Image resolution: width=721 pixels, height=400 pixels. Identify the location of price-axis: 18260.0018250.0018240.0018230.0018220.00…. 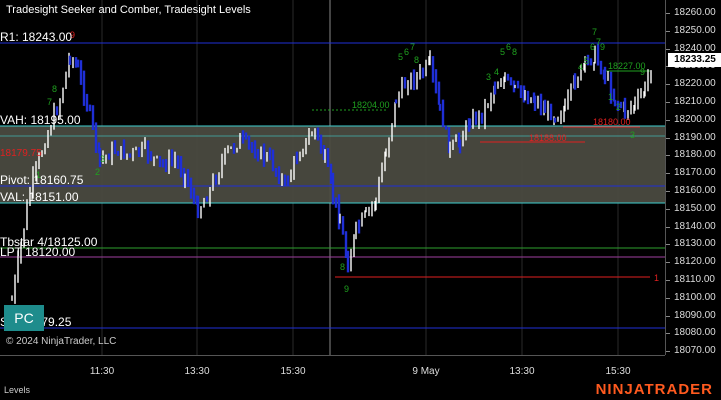
(693, 178).